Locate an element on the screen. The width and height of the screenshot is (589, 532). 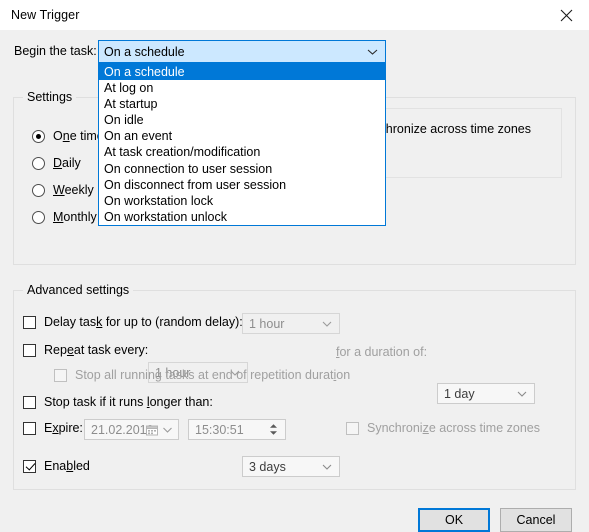
dropdown-option-label: On connection to user session is located at coordinates (188, 168).